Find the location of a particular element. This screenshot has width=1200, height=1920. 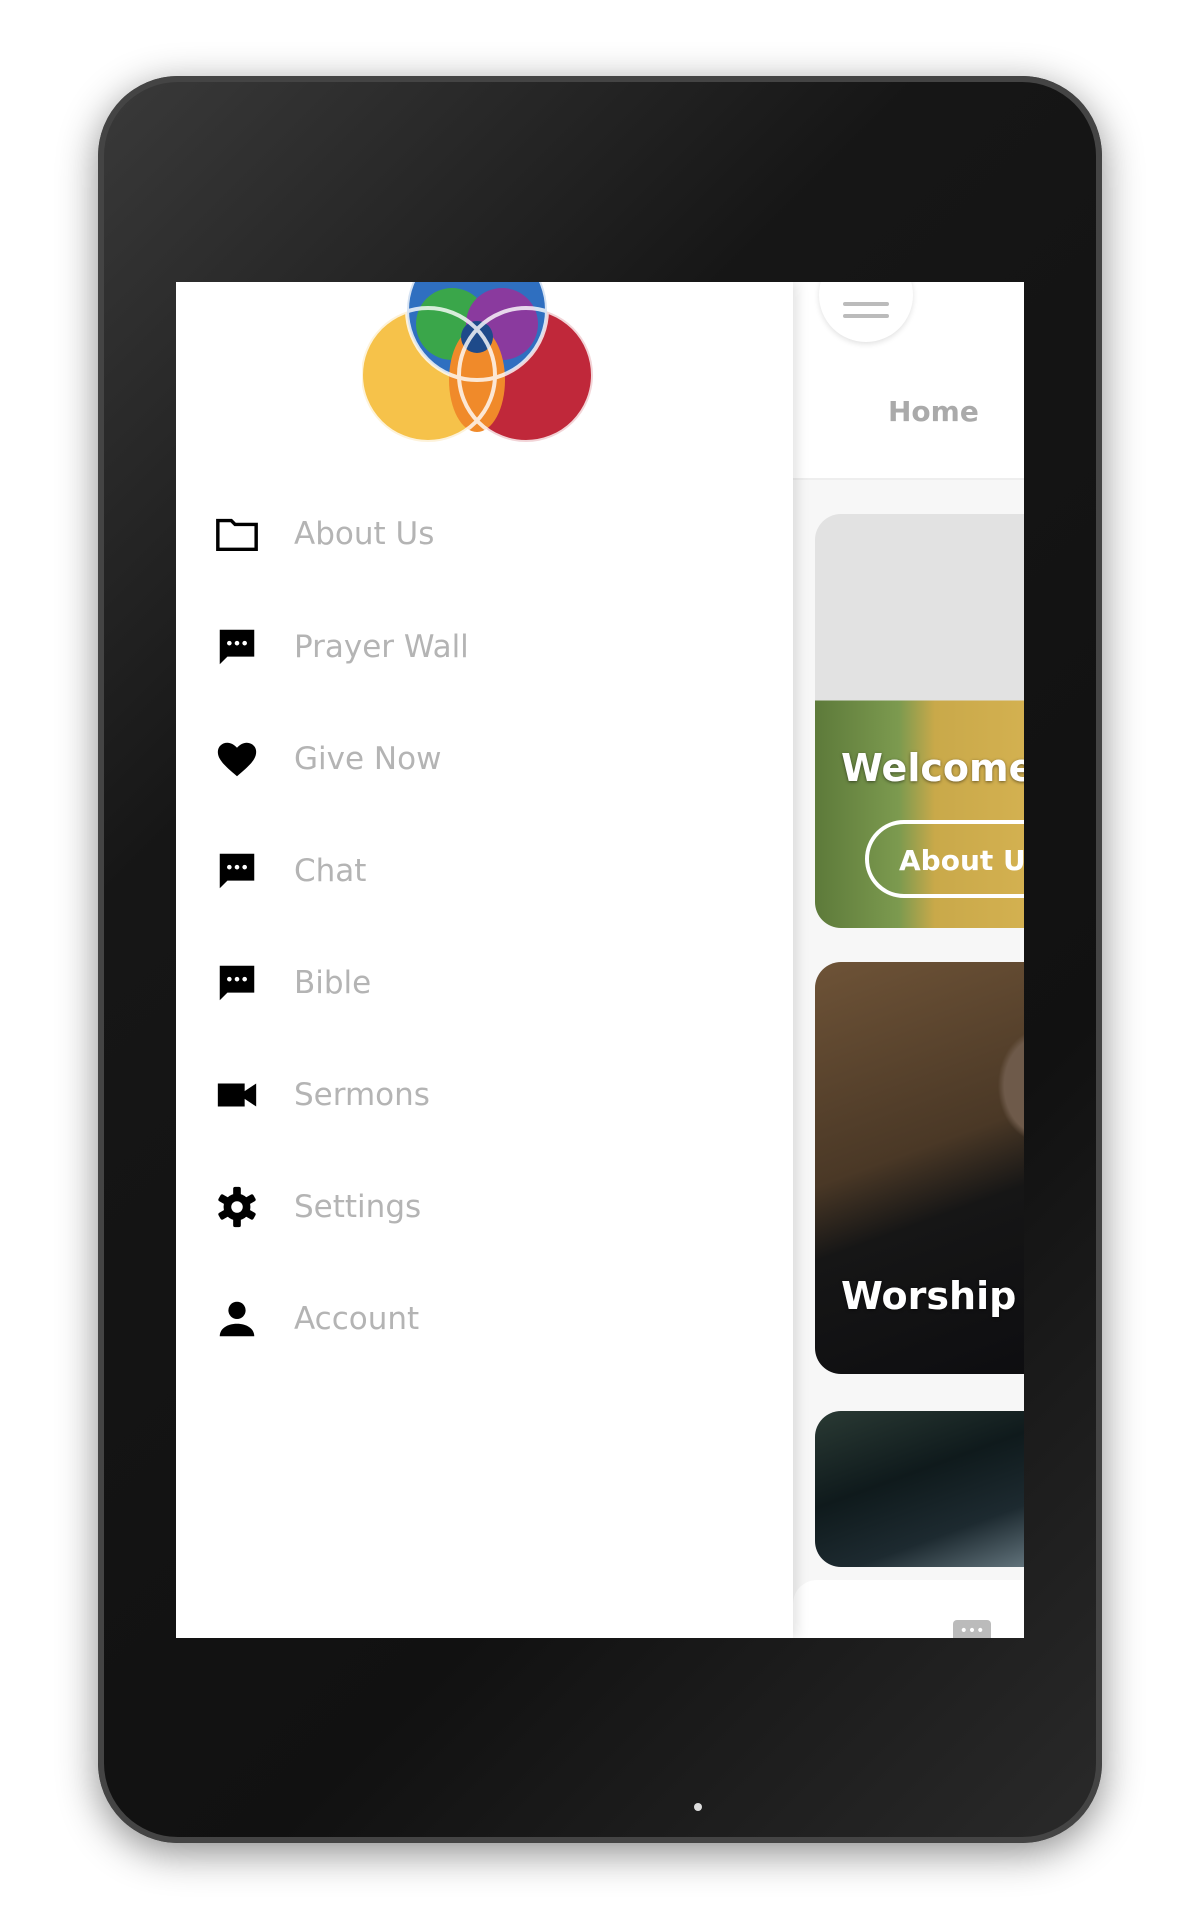

page-title: Home is located at coordinates (933, 411).